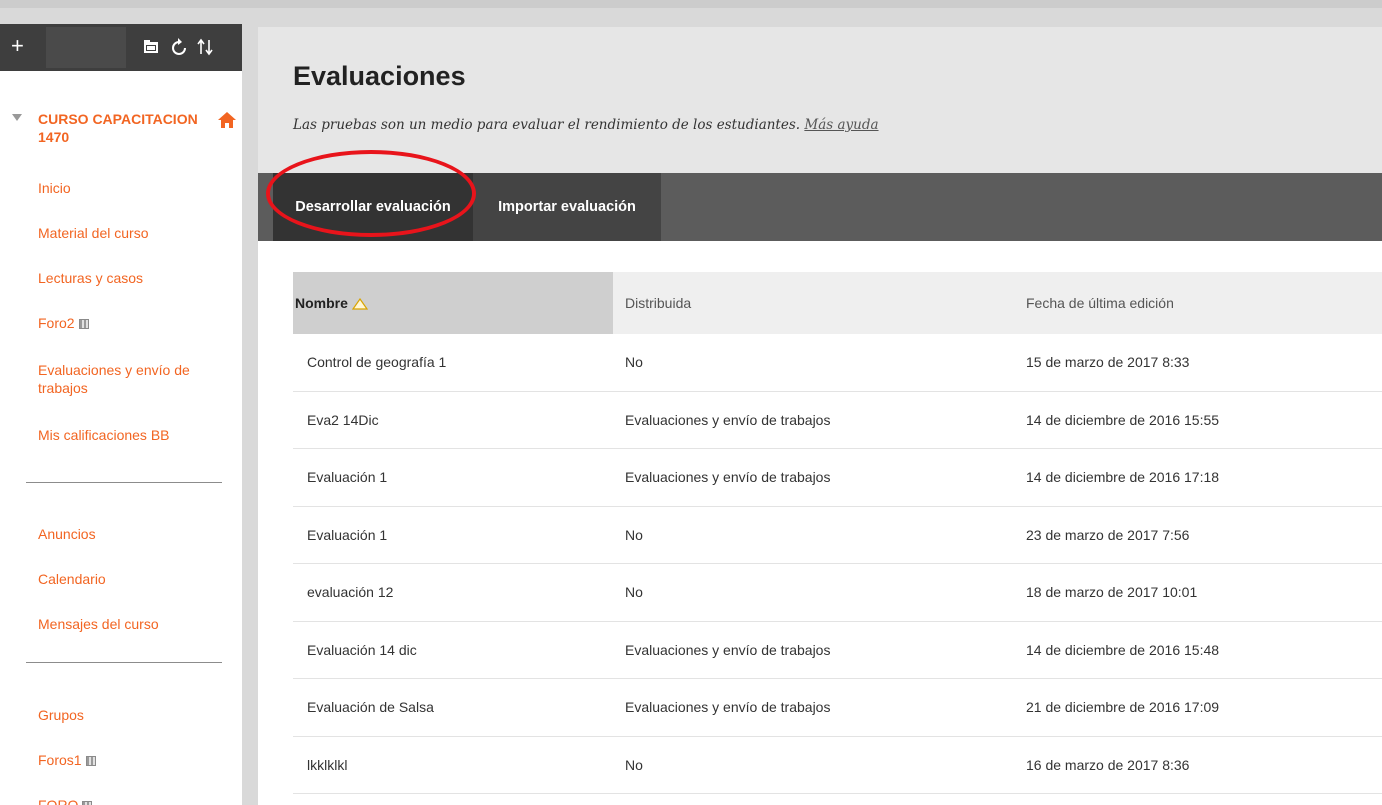 The width and height of the screenshot is (1382, 805). I want to click on sort-ascending-icon, so click(360, 305).